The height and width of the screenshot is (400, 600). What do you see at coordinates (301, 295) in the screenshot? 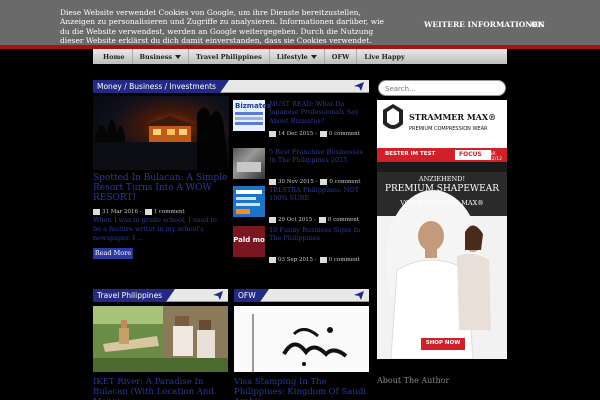
I see `section-header-ofw: OFW` at bounding box center [301, 295].